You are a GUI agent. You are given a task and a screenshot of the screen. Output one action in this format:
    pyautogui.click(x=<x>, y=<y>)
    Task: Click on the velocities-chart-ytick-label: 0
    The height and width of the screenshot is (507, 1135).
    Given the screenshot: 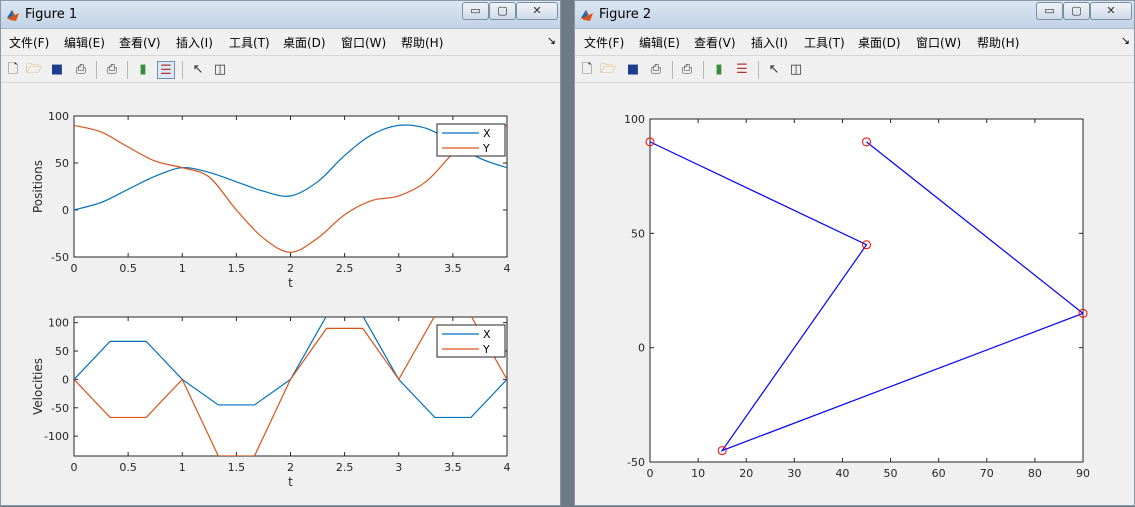 What is the action you would take?
    pyautogui.click(x=65, y=379)
    